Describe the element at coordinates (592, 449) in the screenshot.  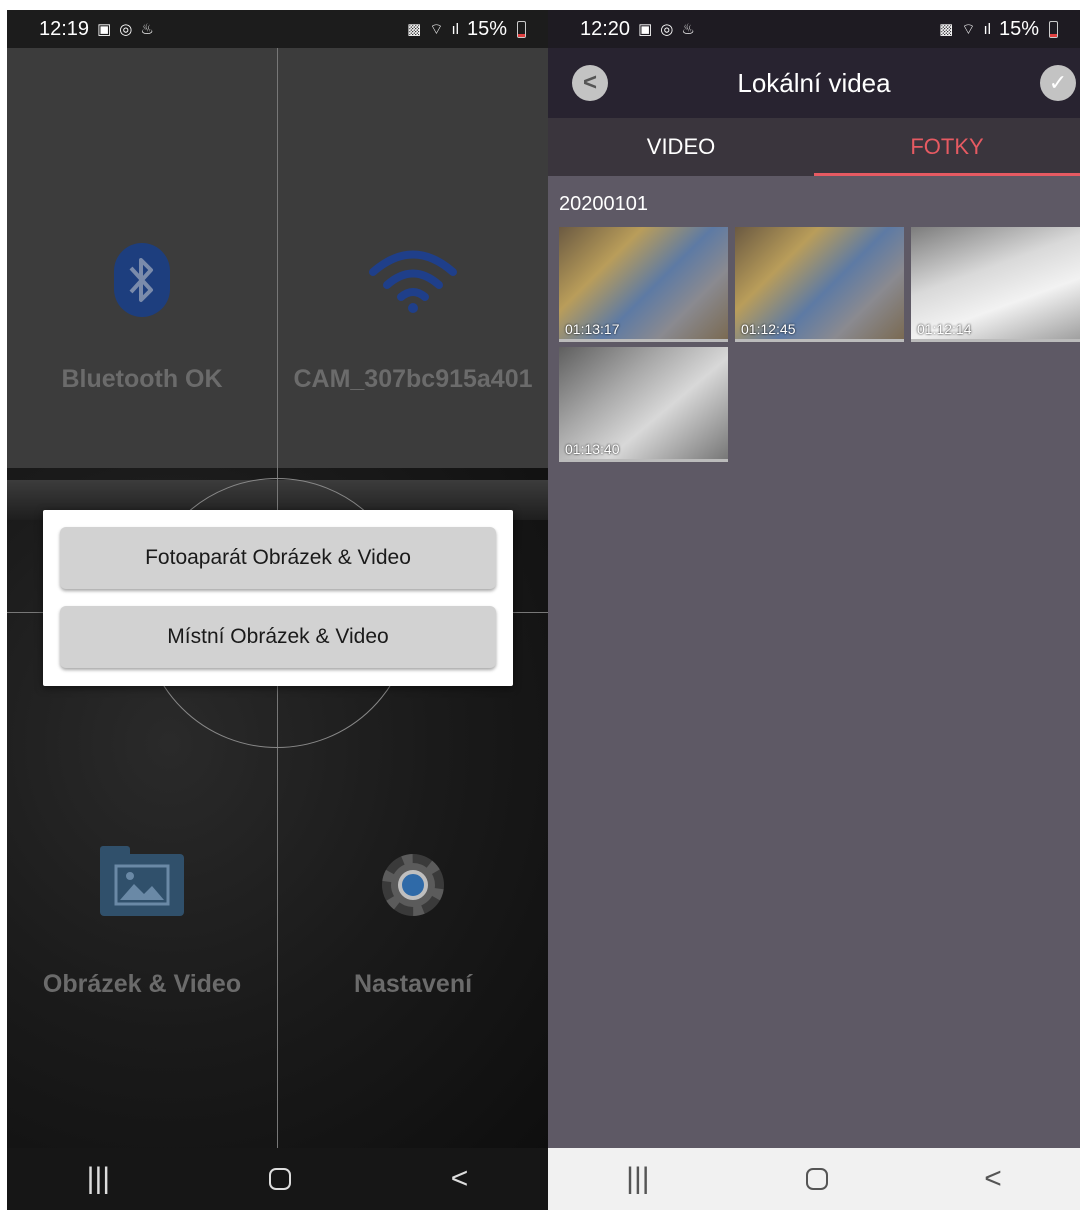
I see `thumbnail-time: 01:13:40` at that location.